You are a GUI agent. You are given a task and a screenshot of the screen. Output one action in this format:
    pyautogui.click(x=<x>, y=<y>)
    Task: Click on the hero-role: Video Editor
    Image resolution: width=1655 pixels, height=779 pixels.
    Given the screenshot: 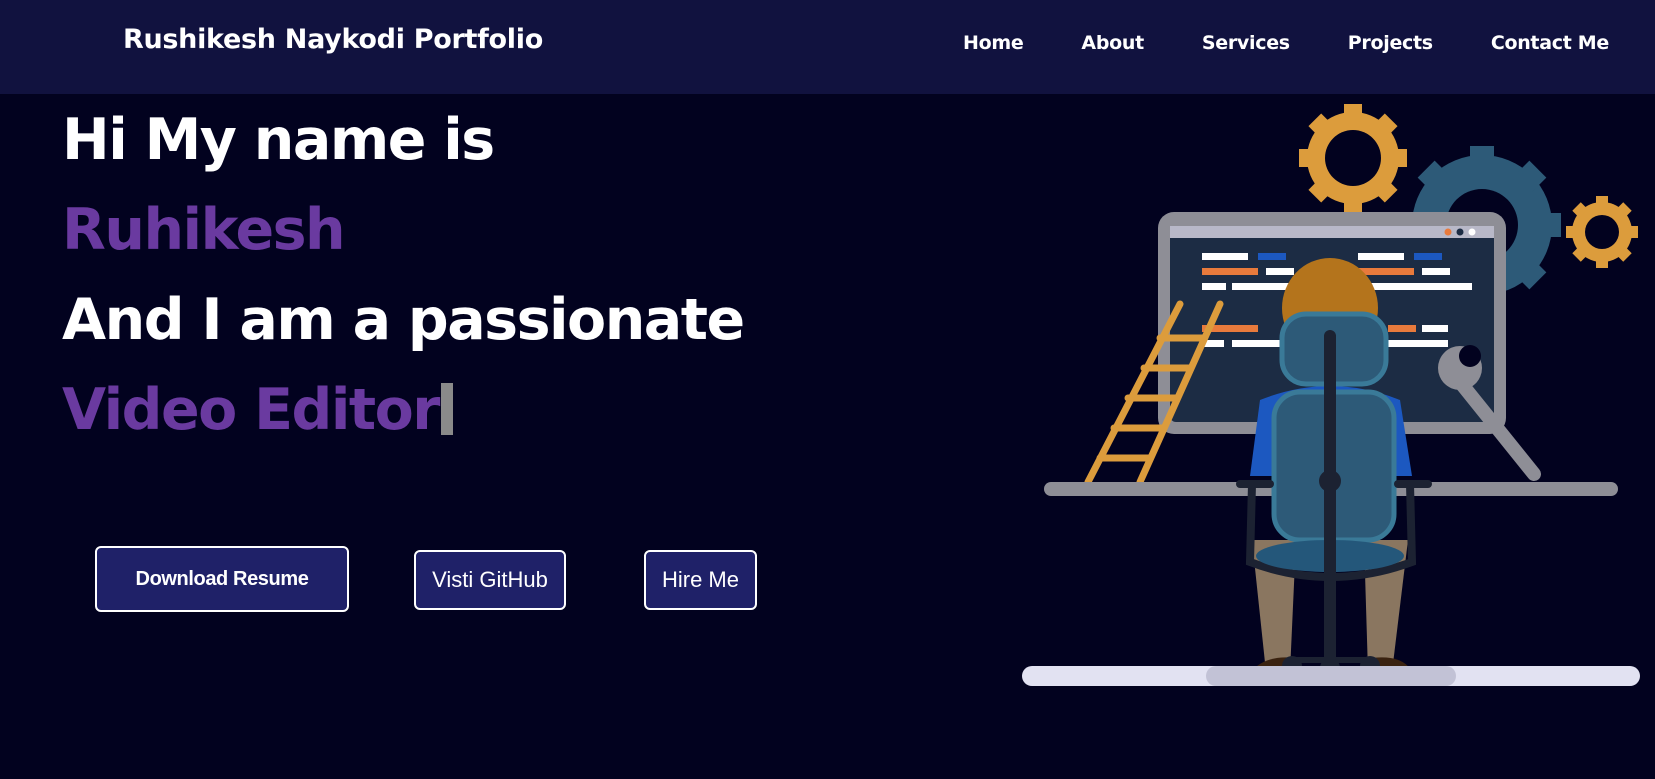 What is the action you would take?
    pyautogui.click(x=257, y=410)
    